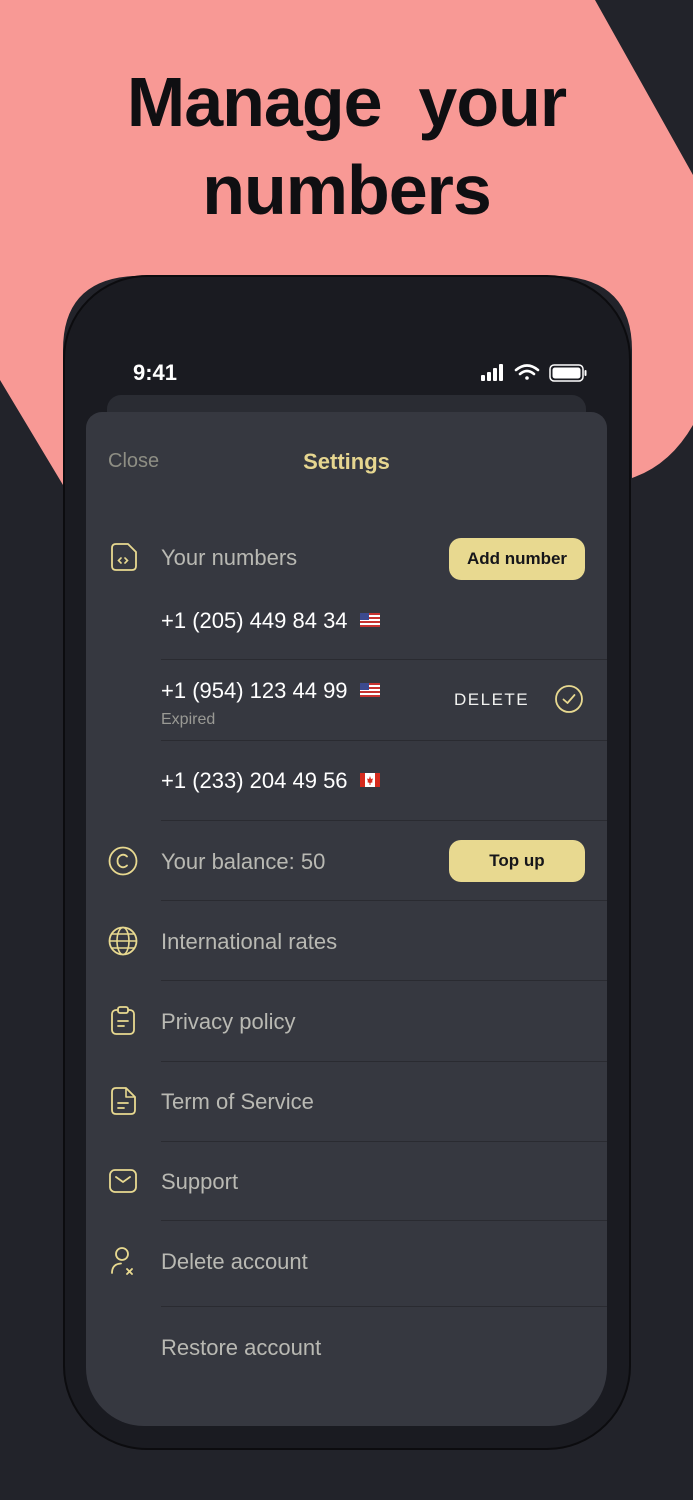  Describe the element at coordinates (200, 1181) in the screenshot. I see `menu-item-label: Support` at that location.